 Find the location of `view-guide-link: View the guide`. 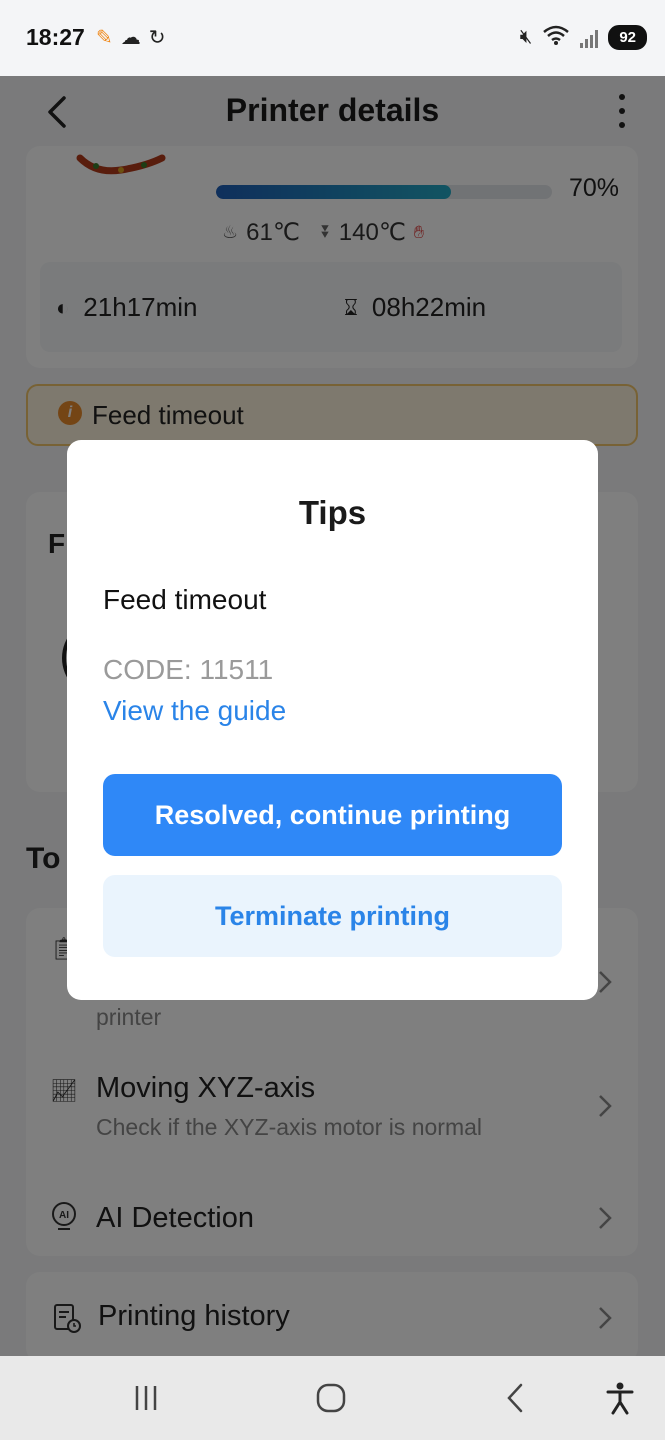

view-guide-link: View the guide is located at coordinates (194, 711).